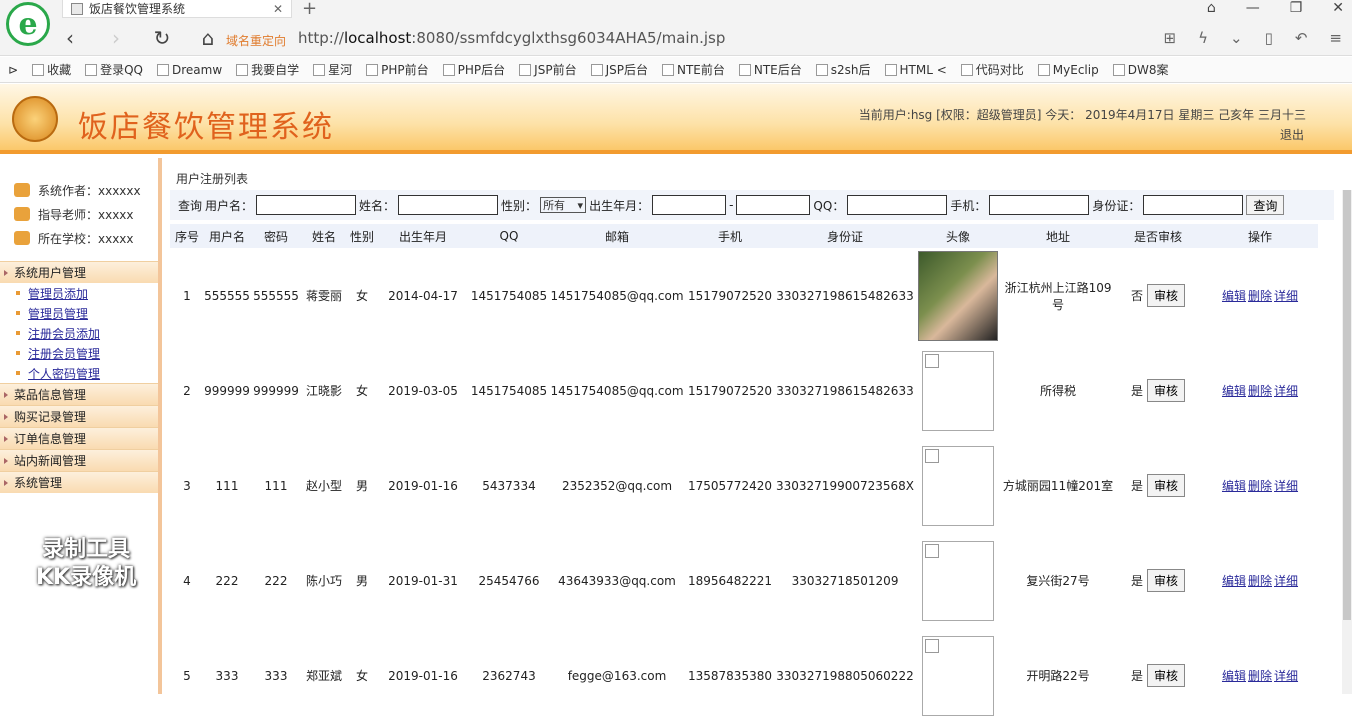 The image size is (1352, 723). What do you see at coordinates (693, 69) in the screenshot?
I see `bookmark-item: NTE前台` at bounding box center [693, 69].